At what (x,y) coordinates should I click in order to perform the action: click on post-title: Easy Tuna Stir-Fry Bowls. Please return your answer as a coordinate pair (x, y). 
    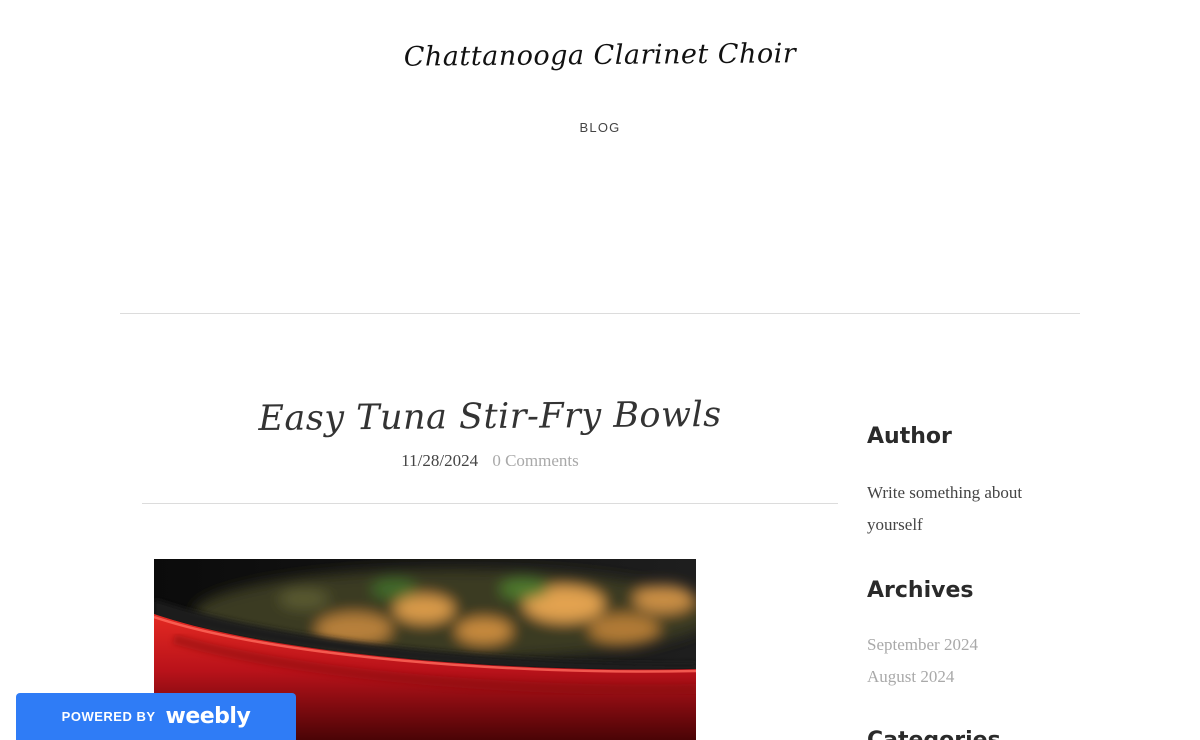
    Looking at the image, I should click on (490, 417).